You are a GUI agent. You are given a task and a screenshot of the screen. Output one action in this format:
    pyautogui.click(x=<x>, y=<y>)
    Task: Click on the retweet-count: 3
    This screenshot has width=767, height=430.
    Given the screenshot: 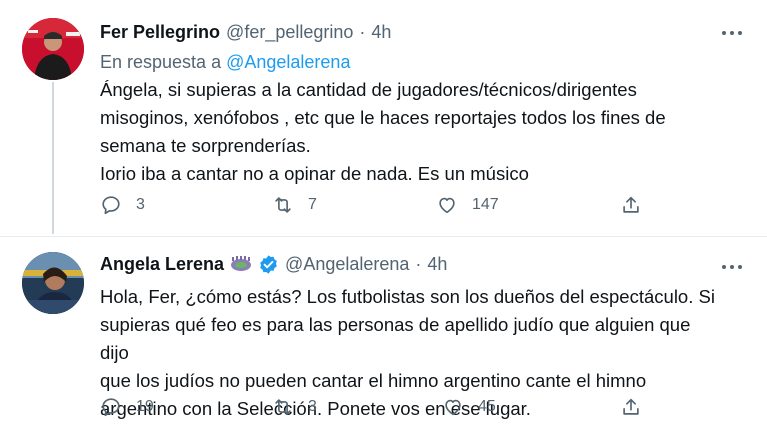 What is the action you would take?
    pyautogui.click(x=312, y=406)
    